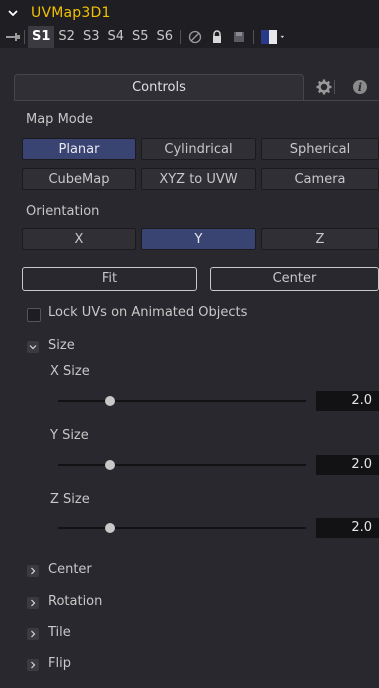 The height and width of the screenshot is (688, 379). Describe the element at coordinates (159, 87) in the screenshot. I see `tab-controls: Controls` at that location.